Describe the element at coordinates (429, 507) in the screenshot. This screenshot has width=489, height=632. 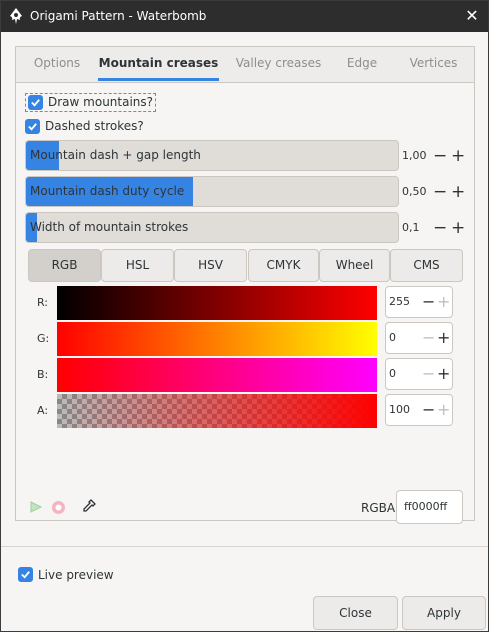
I see `rgba-input: ff0000ff` at that location.